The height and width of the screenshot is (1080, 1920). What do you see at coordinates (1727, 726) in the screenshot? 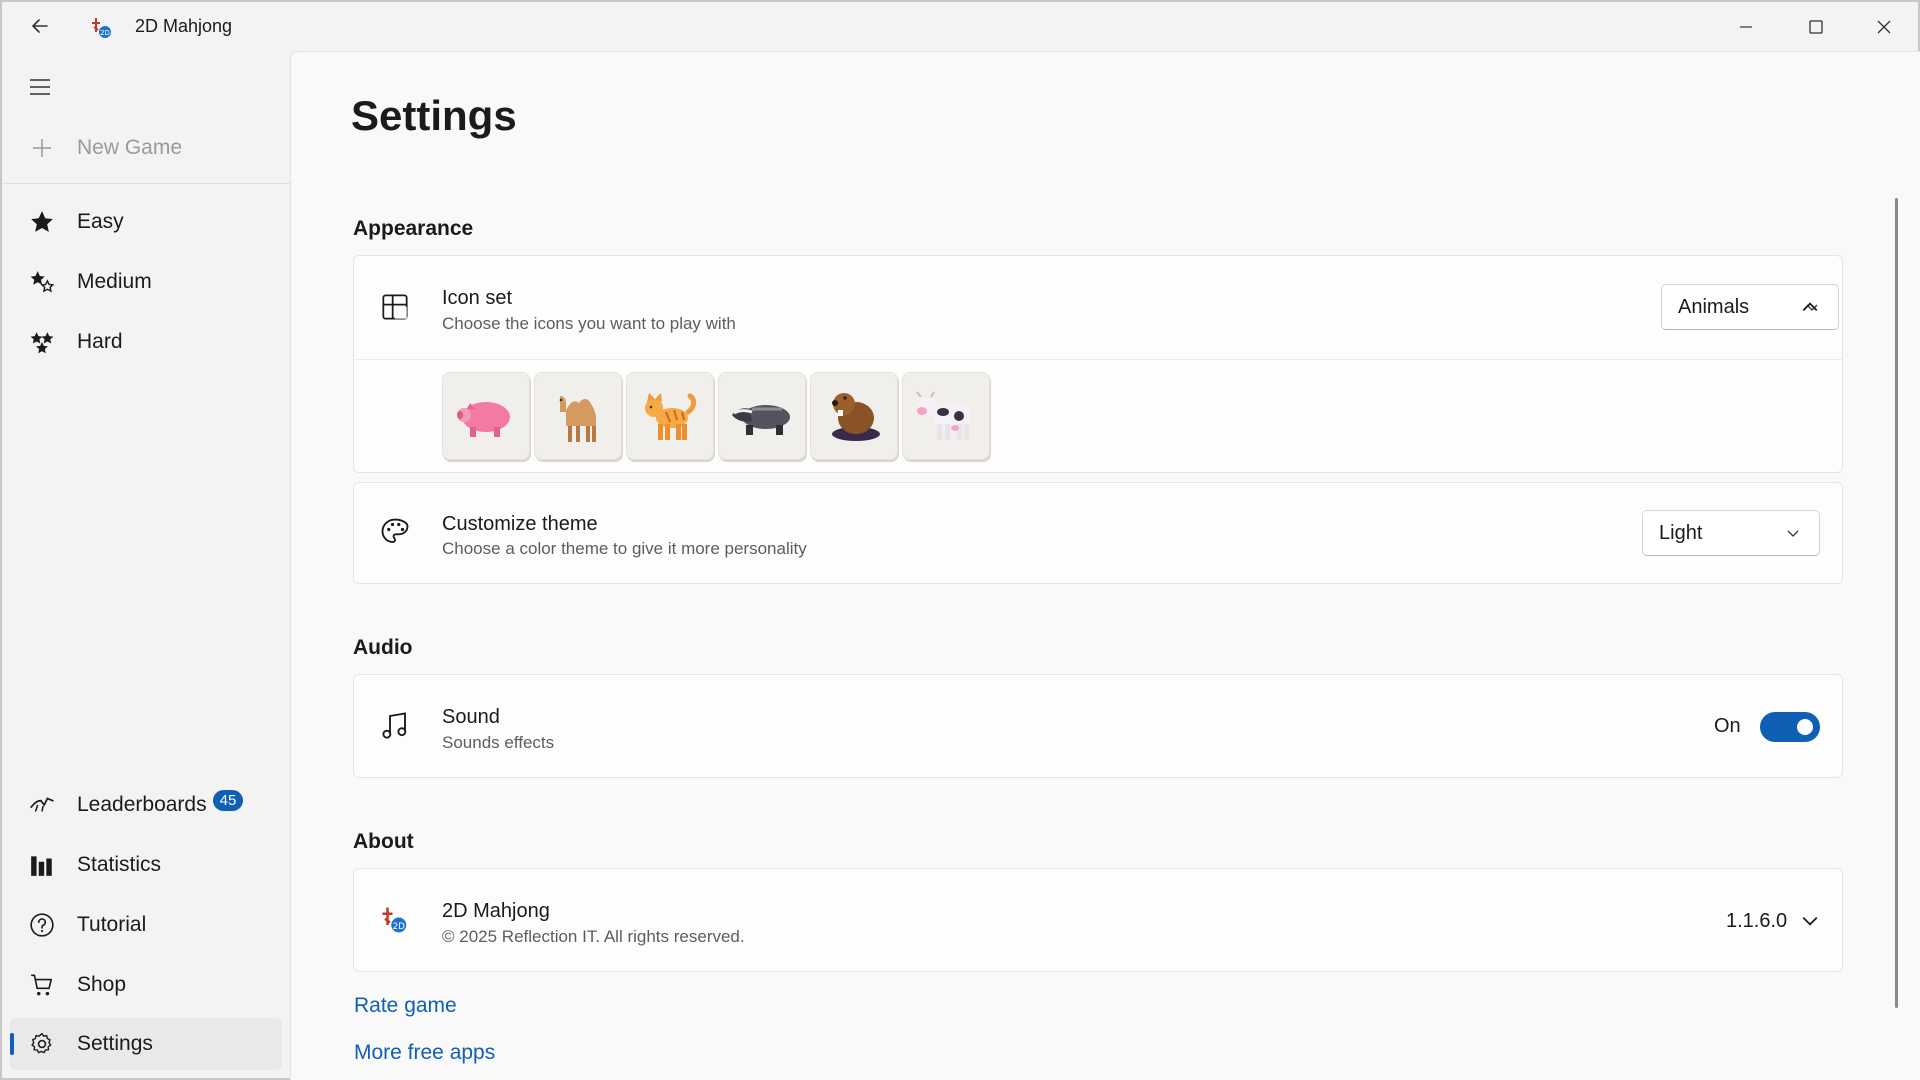
I see `sound-state-label: On` at bounding box center [1727, 726].